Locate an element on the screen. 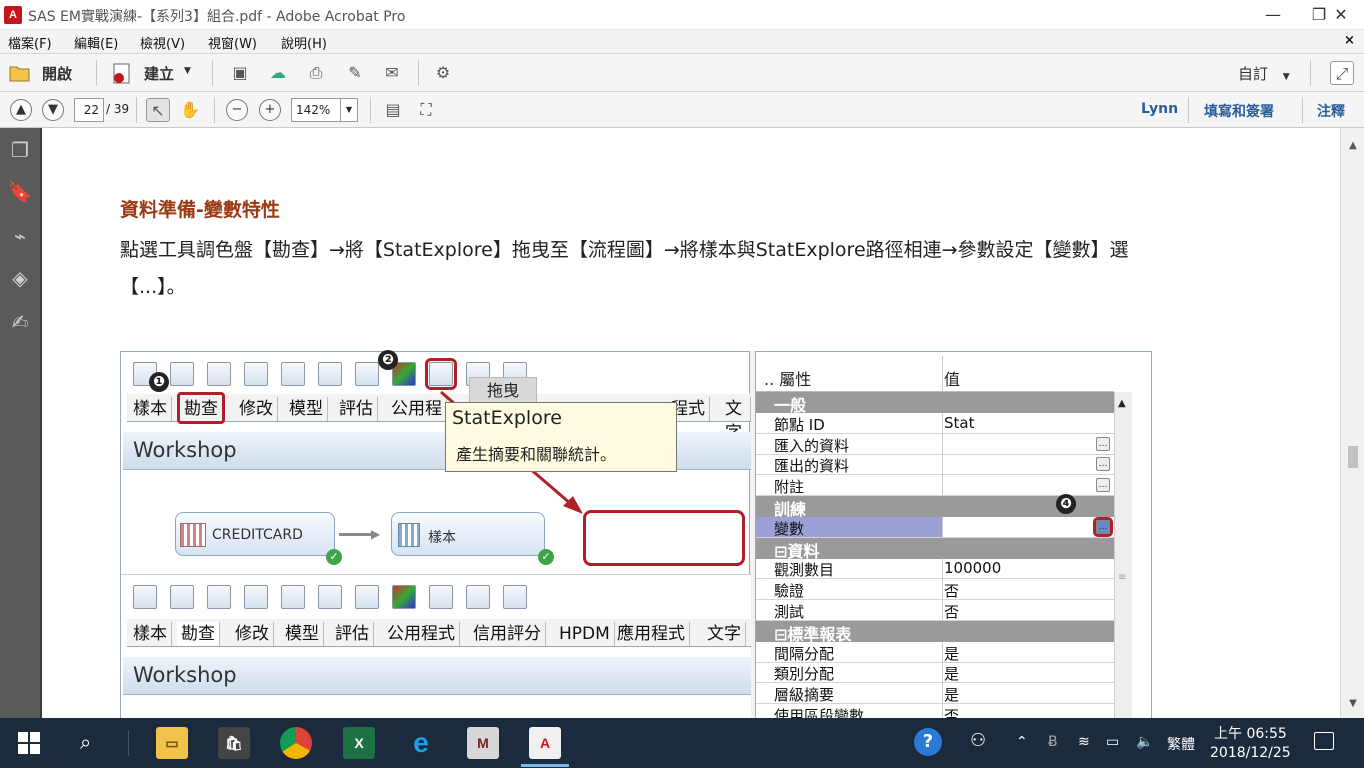 This screenshot has height=768, width=1364. scroll-thumb is located at coordinates (1353, 457).